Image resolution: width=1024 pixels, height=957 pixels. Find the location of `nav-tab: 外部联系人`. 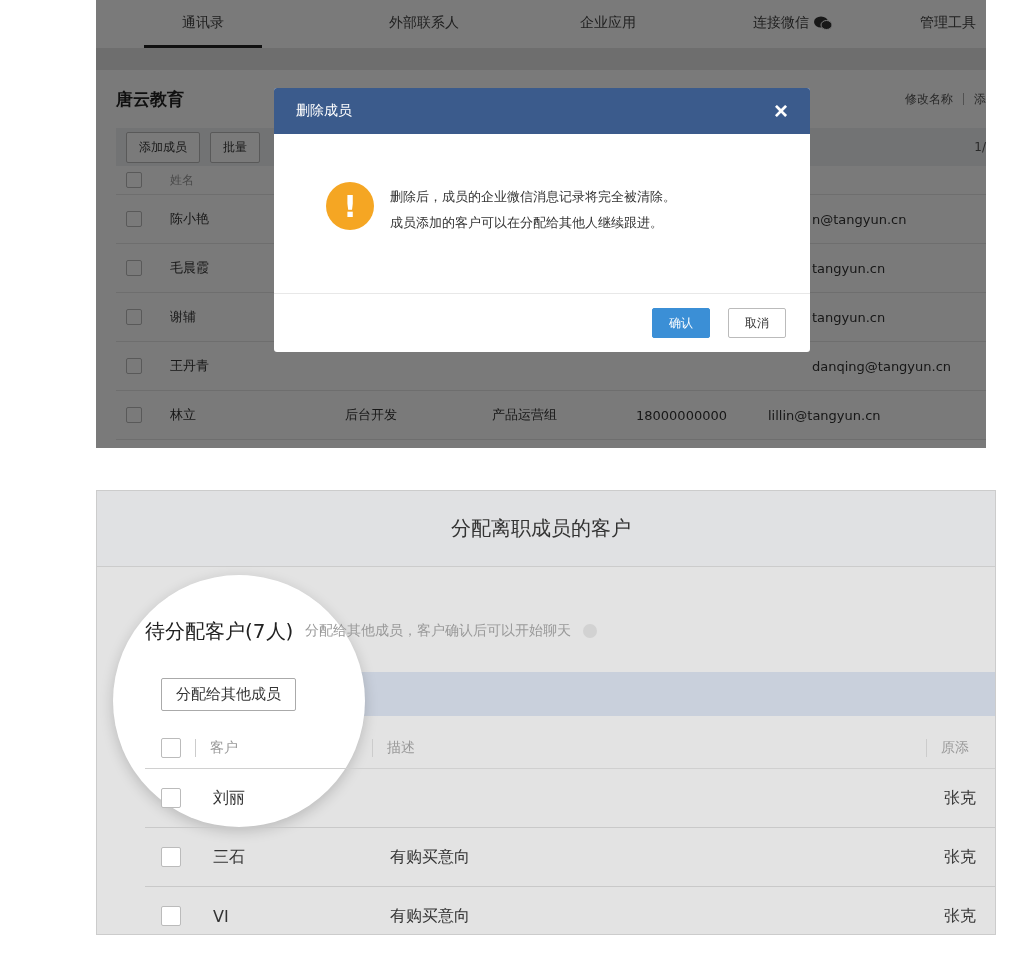

nav-tab: 外部联系人 is located at coordinates (424, 24).